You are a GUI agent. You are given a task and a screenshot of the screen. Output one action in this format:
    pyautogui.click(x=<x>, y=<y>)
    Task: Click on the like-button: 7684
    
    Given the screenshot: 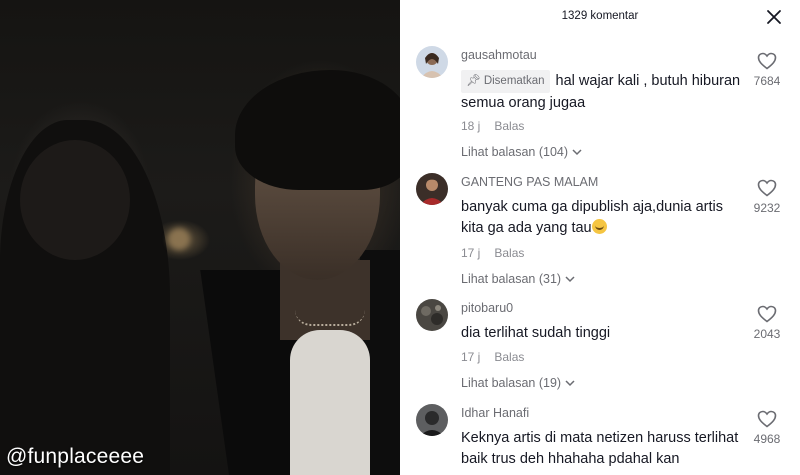 What is the action you would take?
    pyautogui.click(x=767, y=70)
    